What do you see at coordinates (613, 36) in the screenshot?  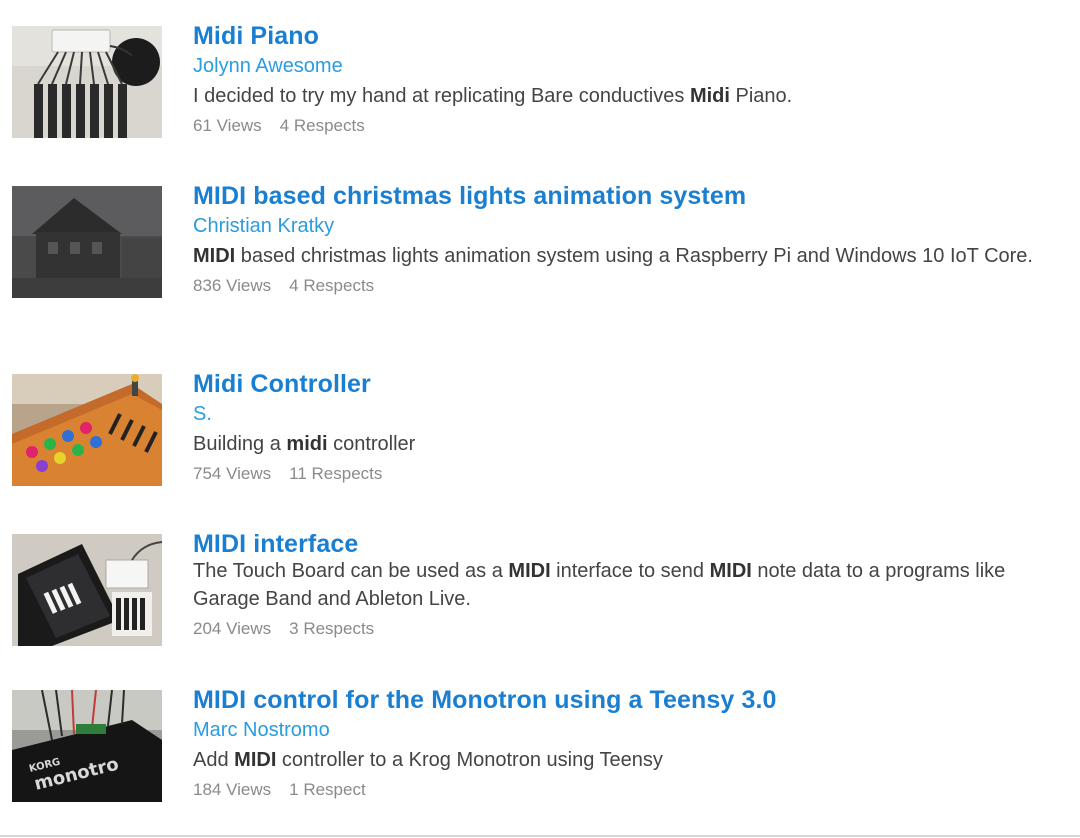 I see `project-title-link: Midi Piano` at bounding box center [613, 36].